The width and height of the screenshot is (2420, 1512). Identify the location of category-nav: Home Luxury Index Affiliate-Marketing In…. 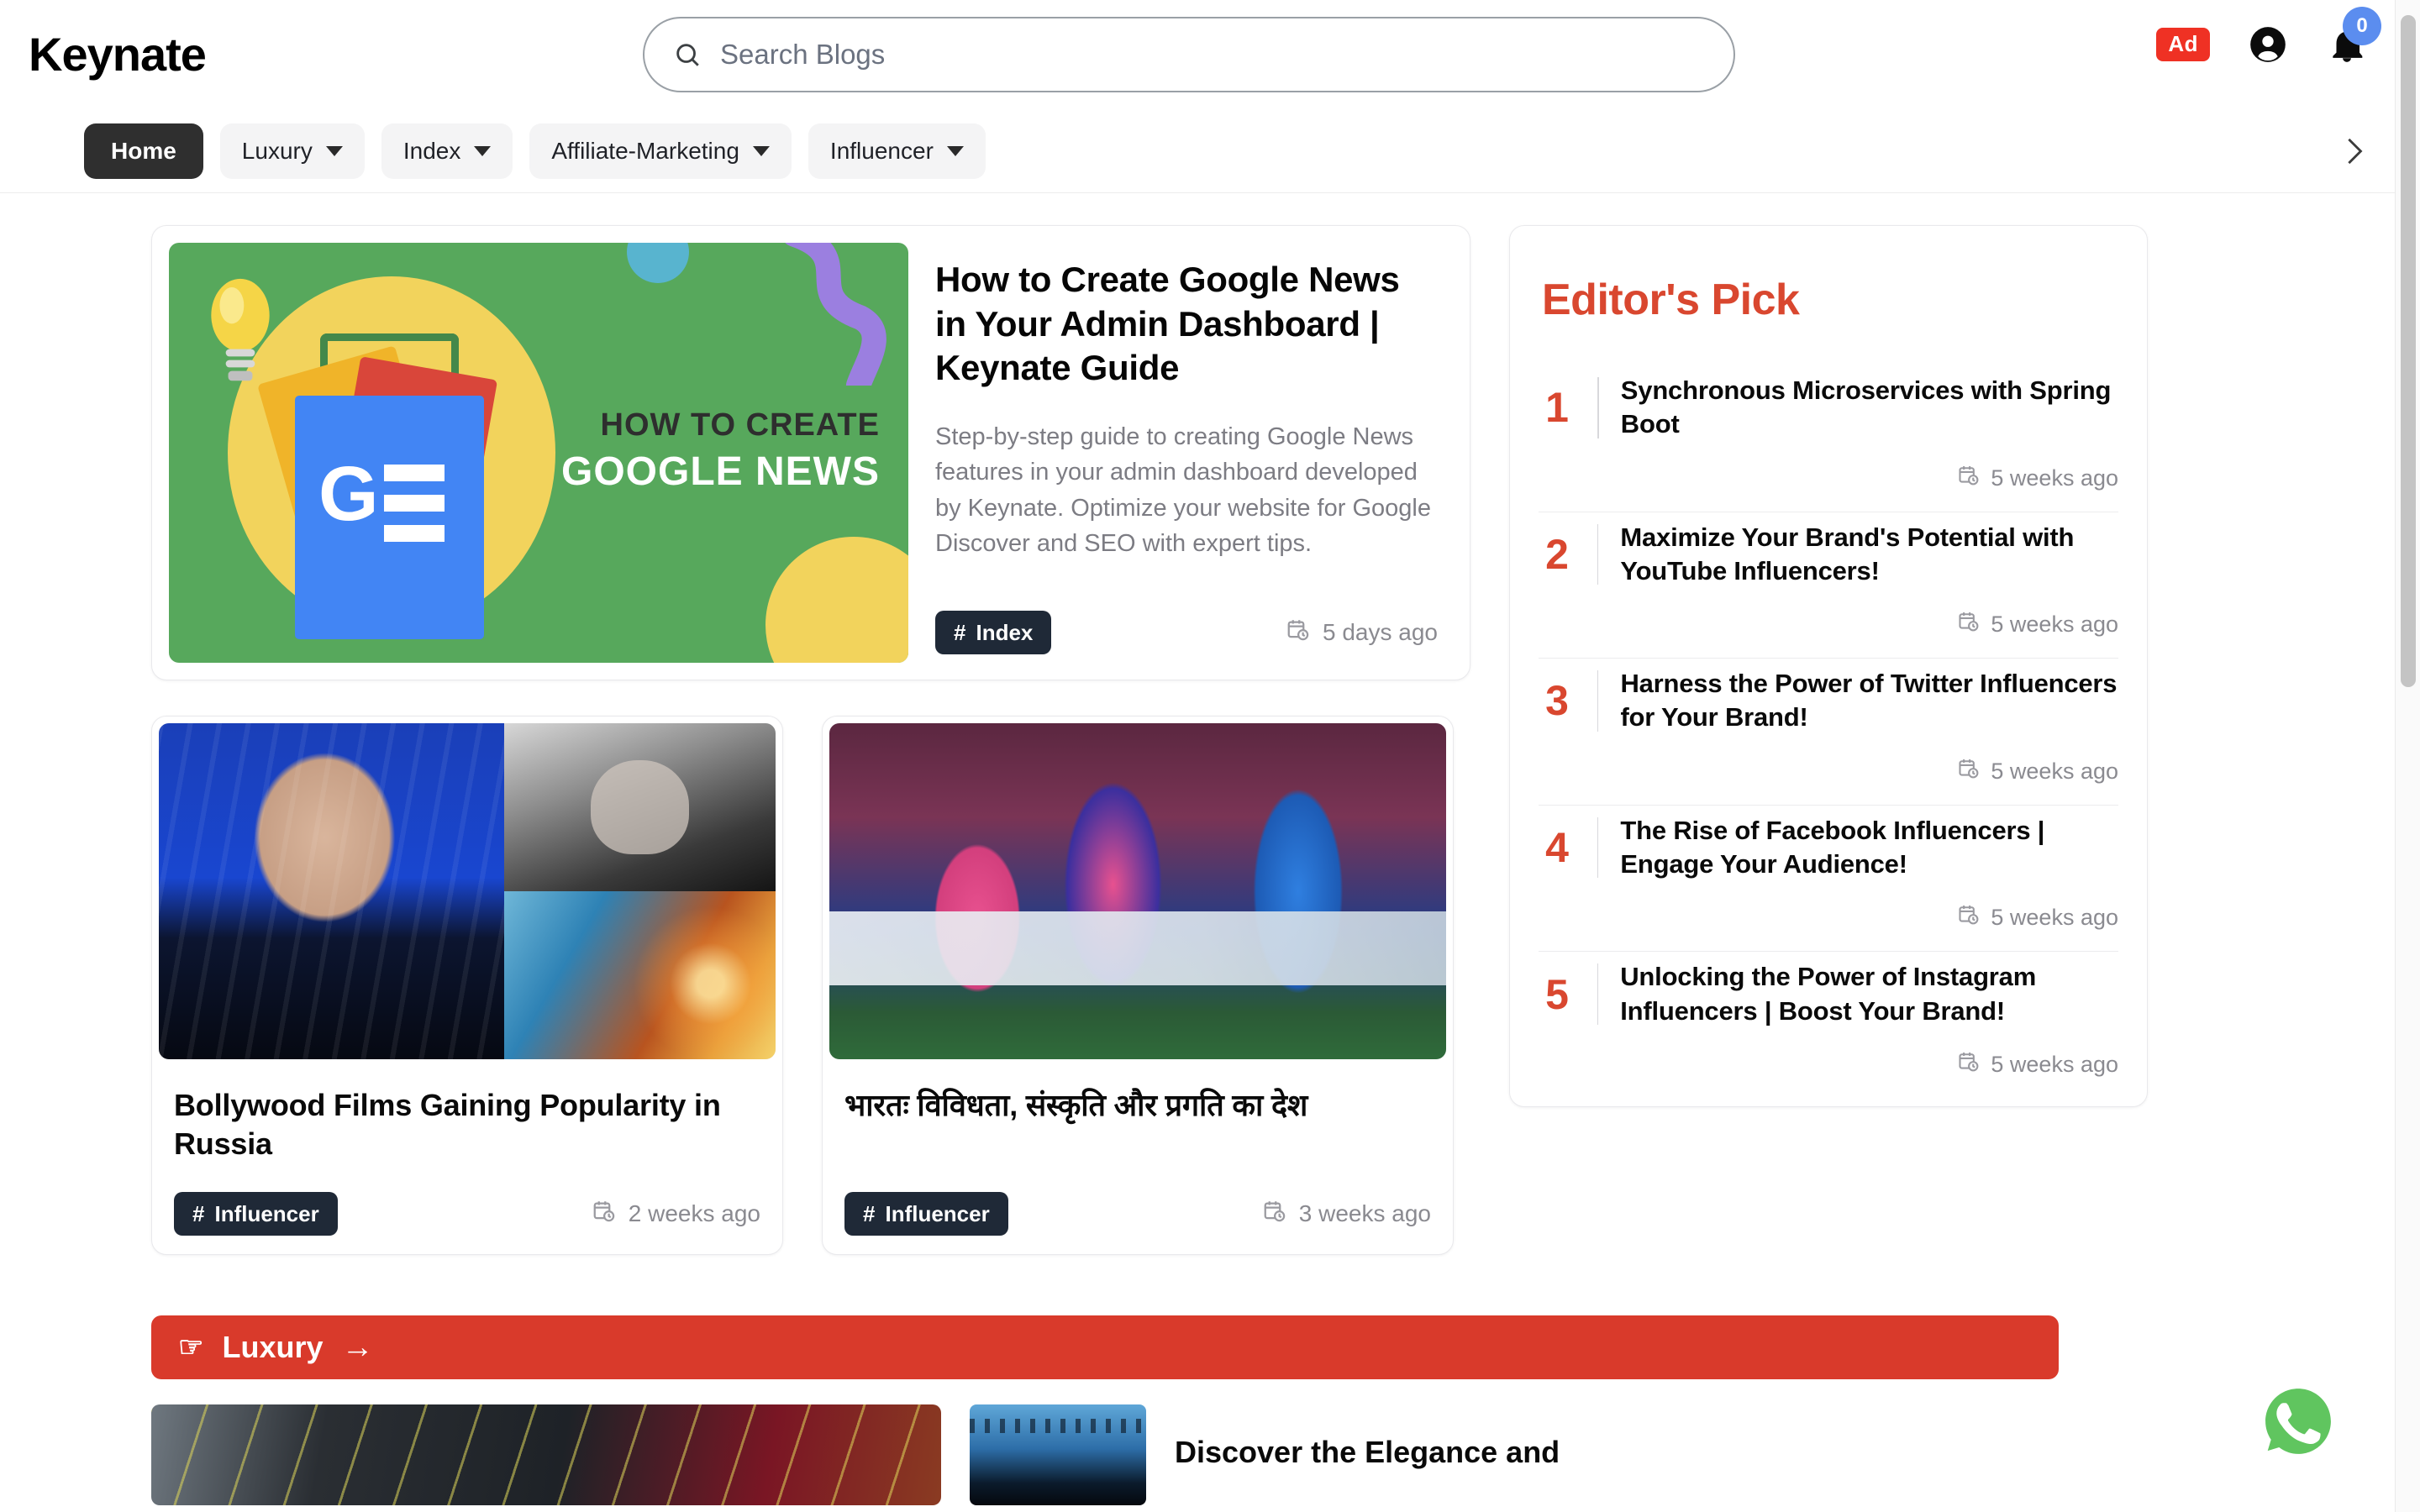
(1210, 151).